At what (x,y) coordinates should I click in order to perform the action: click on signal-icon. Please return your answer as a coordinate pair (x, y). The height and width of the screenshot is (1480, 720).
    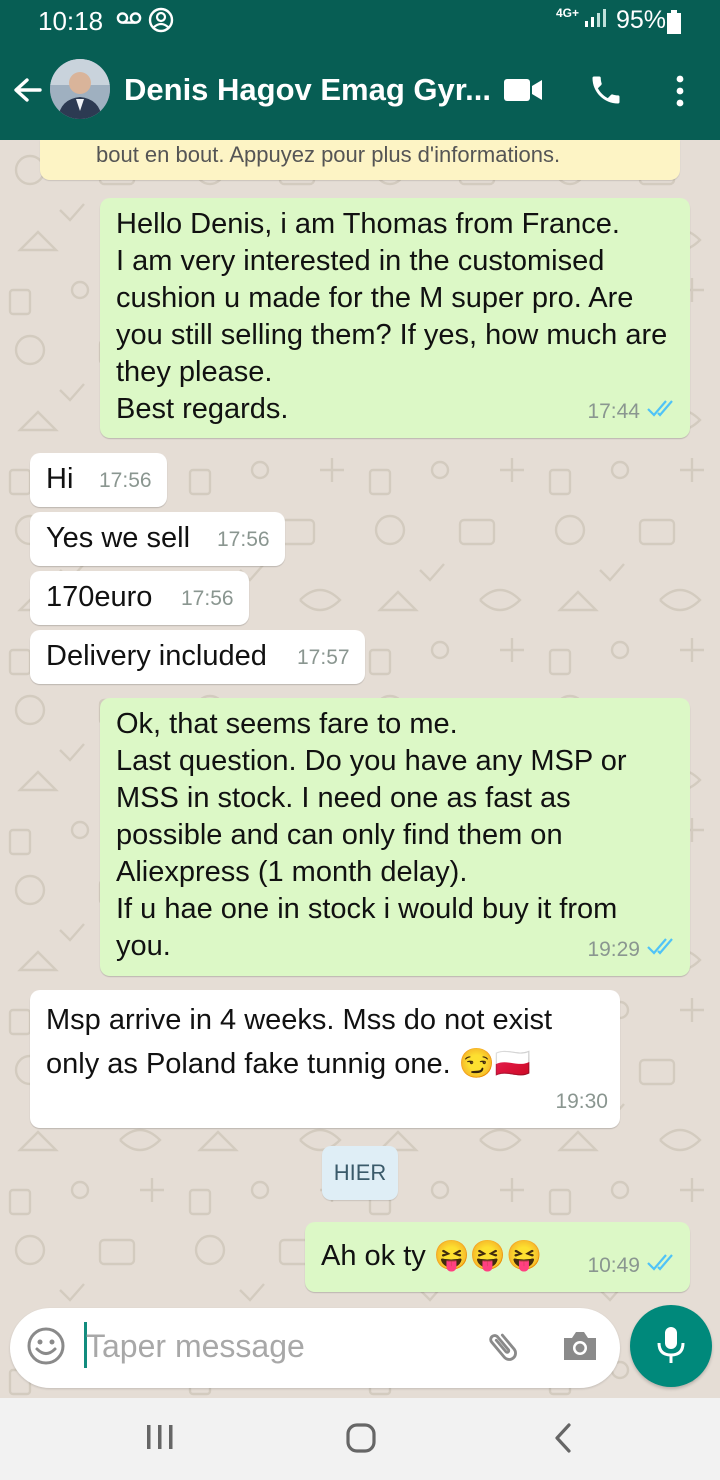
    Looking at the image, I should click on (596, 21).